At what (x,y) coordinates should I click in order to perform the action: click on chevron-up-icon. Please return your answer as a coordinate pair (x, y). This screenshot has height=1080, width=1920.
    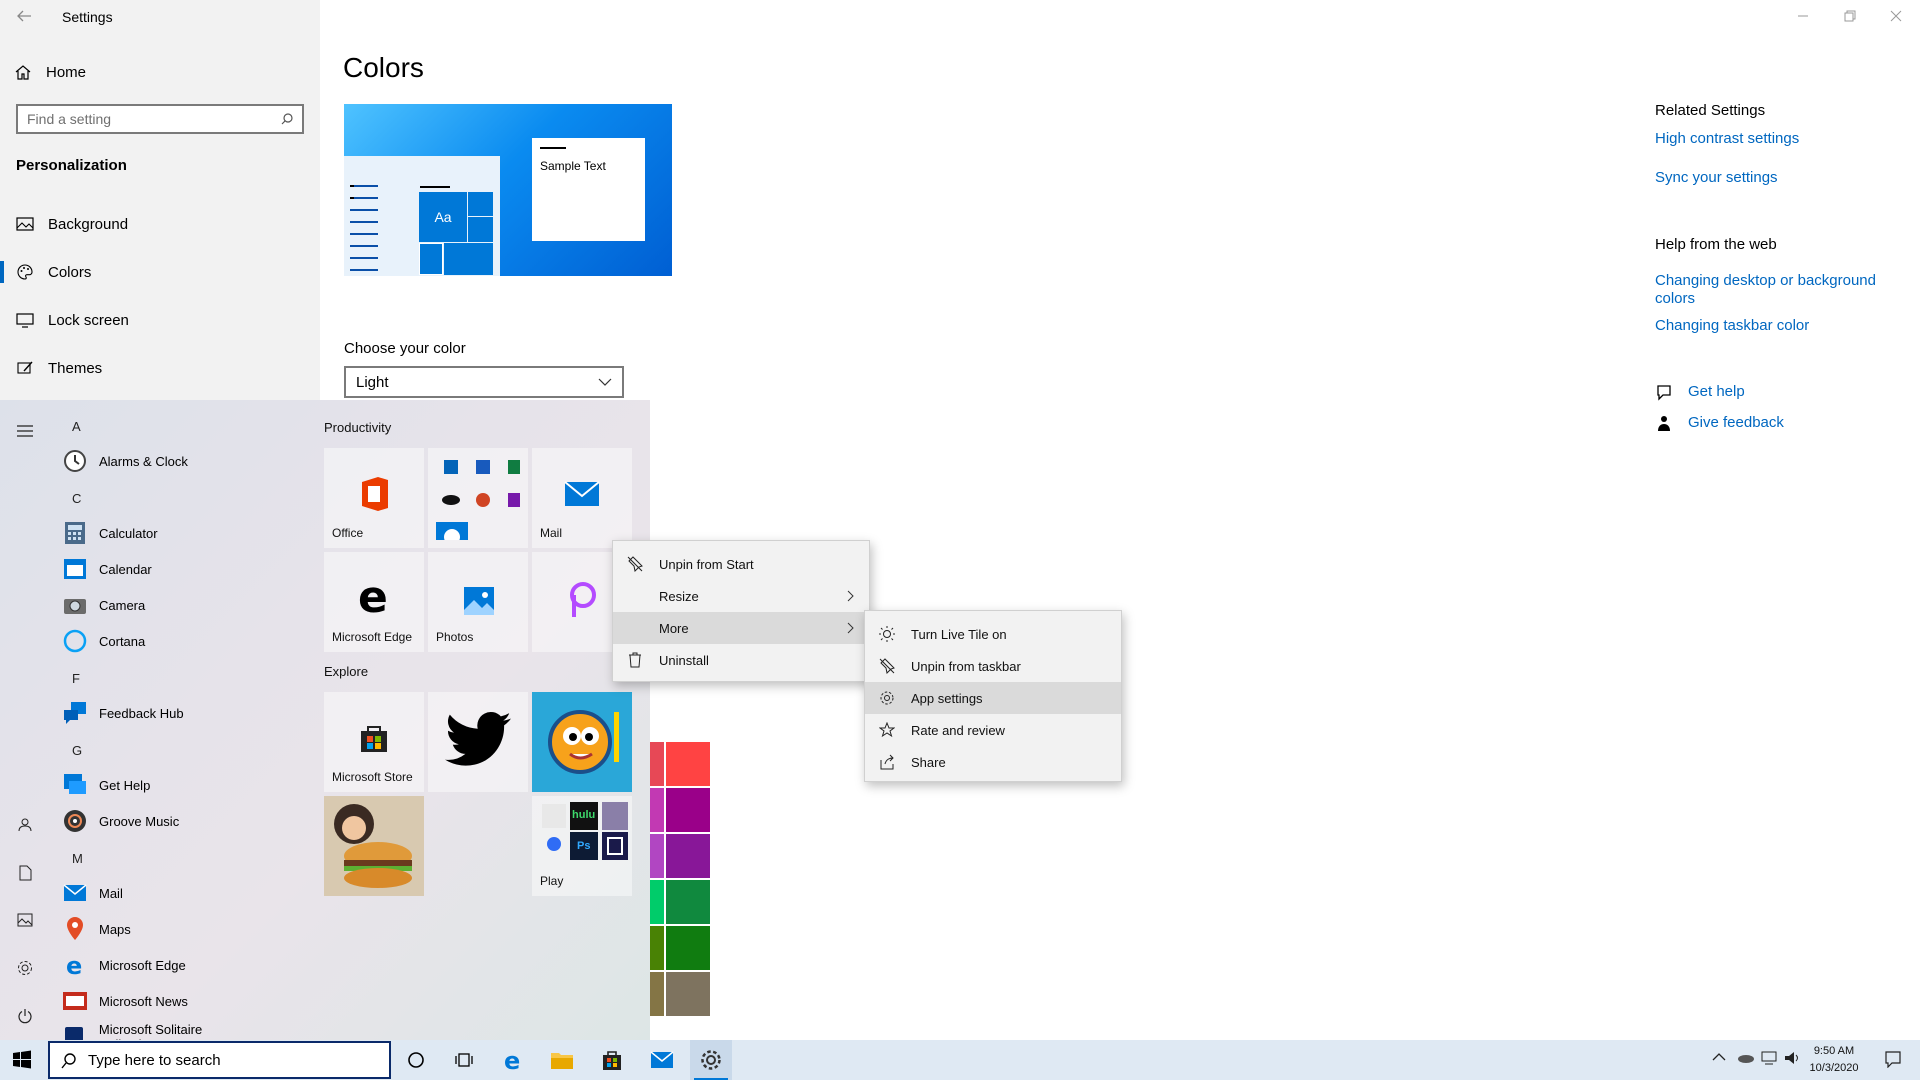
    Looking at the image, I should click on (1719, 1057).